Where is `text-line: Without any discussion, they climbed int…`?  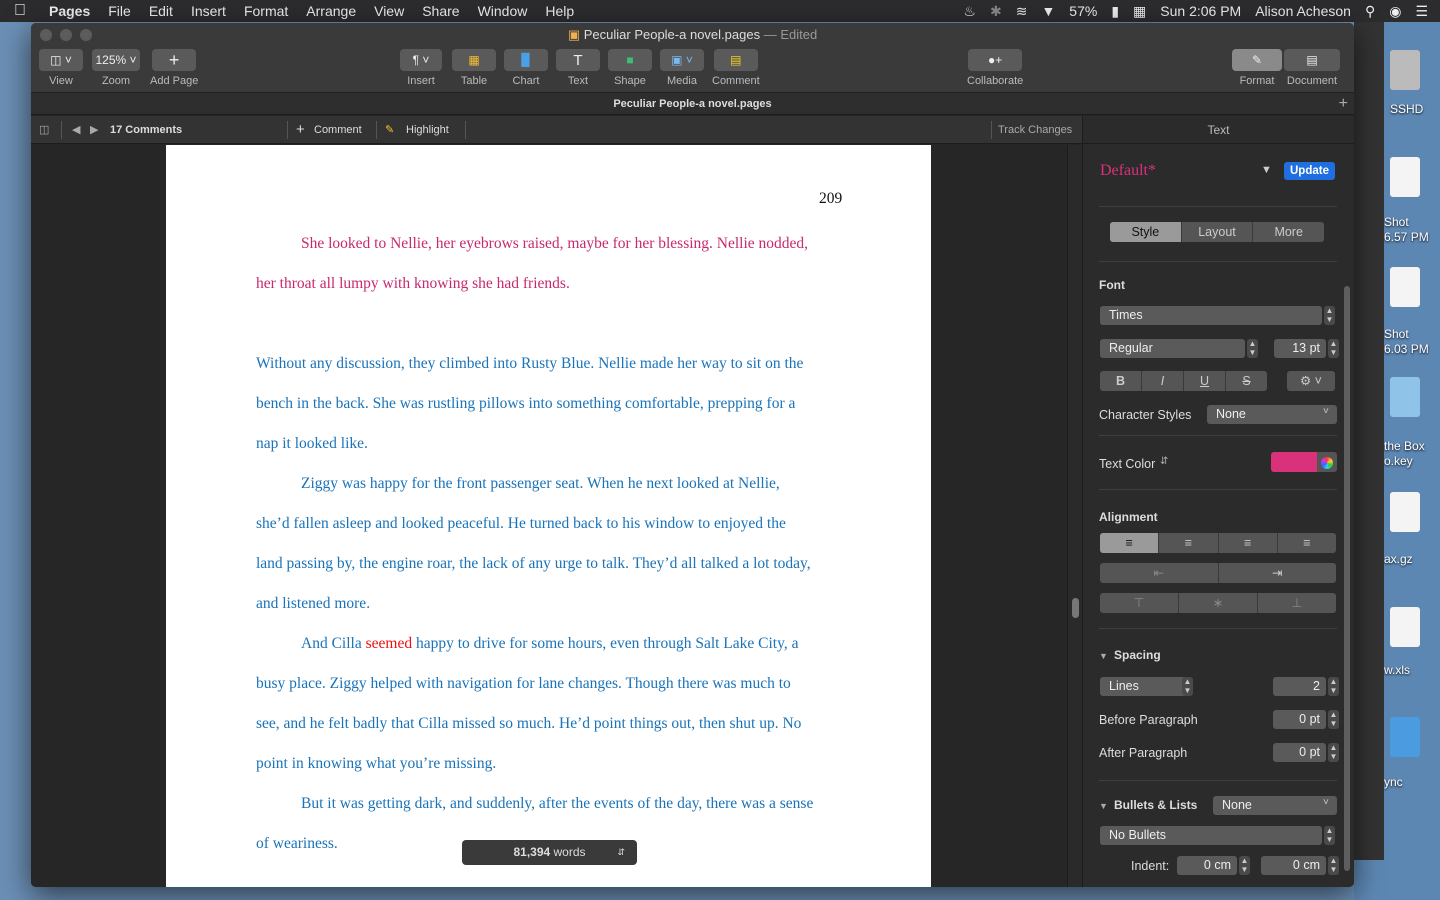
text-line: Without any discussion, they climbed int… is located at coordinates (529, 364).